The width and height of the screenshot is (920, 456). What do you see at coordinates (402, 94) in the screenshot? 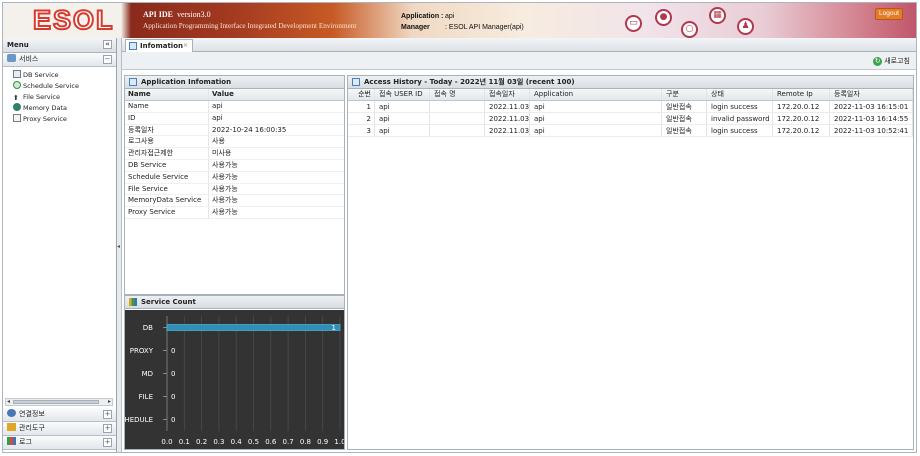
I see `column-header: 접속 USER ID` at bounding box center [402, 94].